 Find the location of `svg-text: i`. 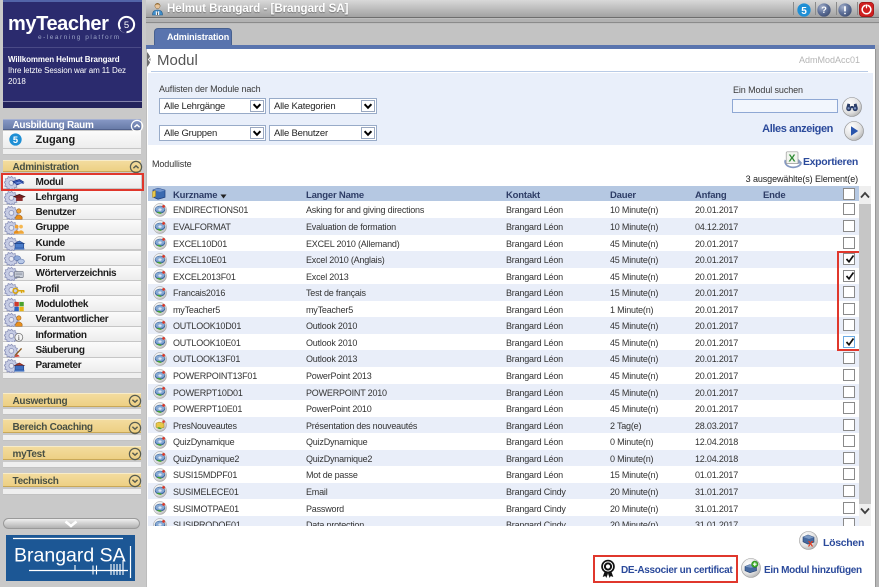

svg-text: i is located at coordinates (19, 338).